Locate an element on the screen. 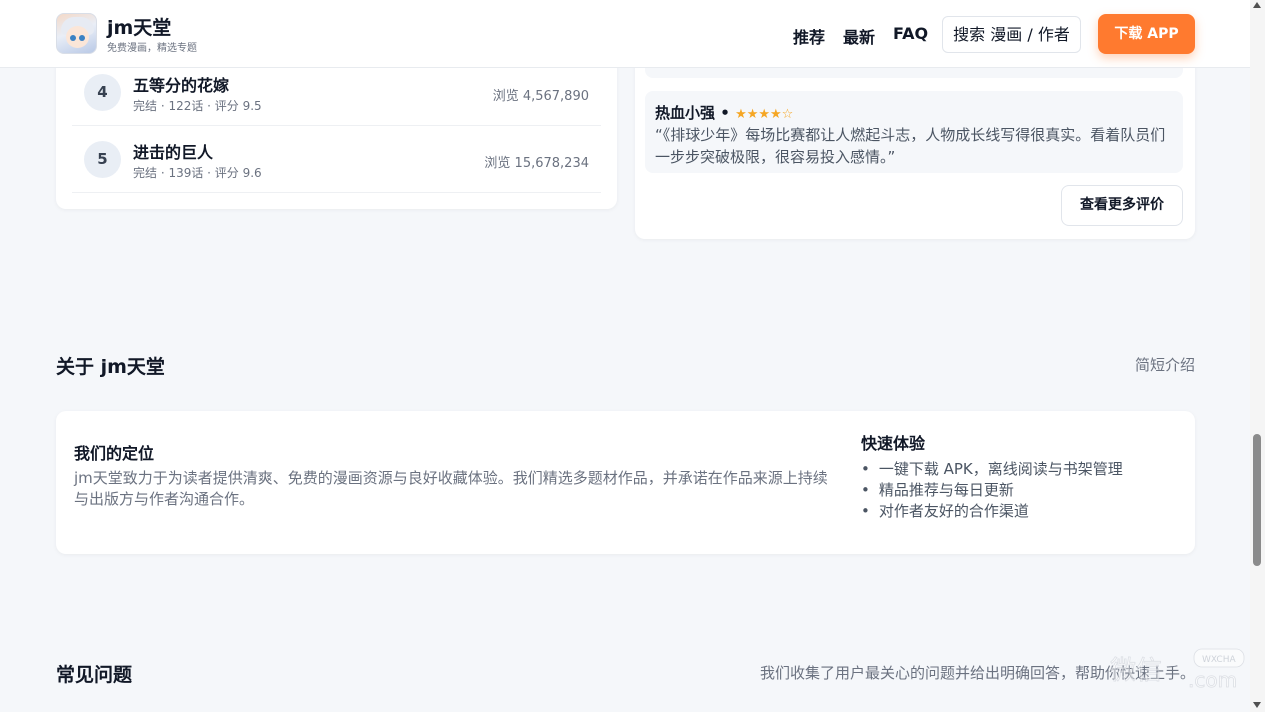 The image size is (1265, 712). brand-logo is located at coordinates (76, 33).